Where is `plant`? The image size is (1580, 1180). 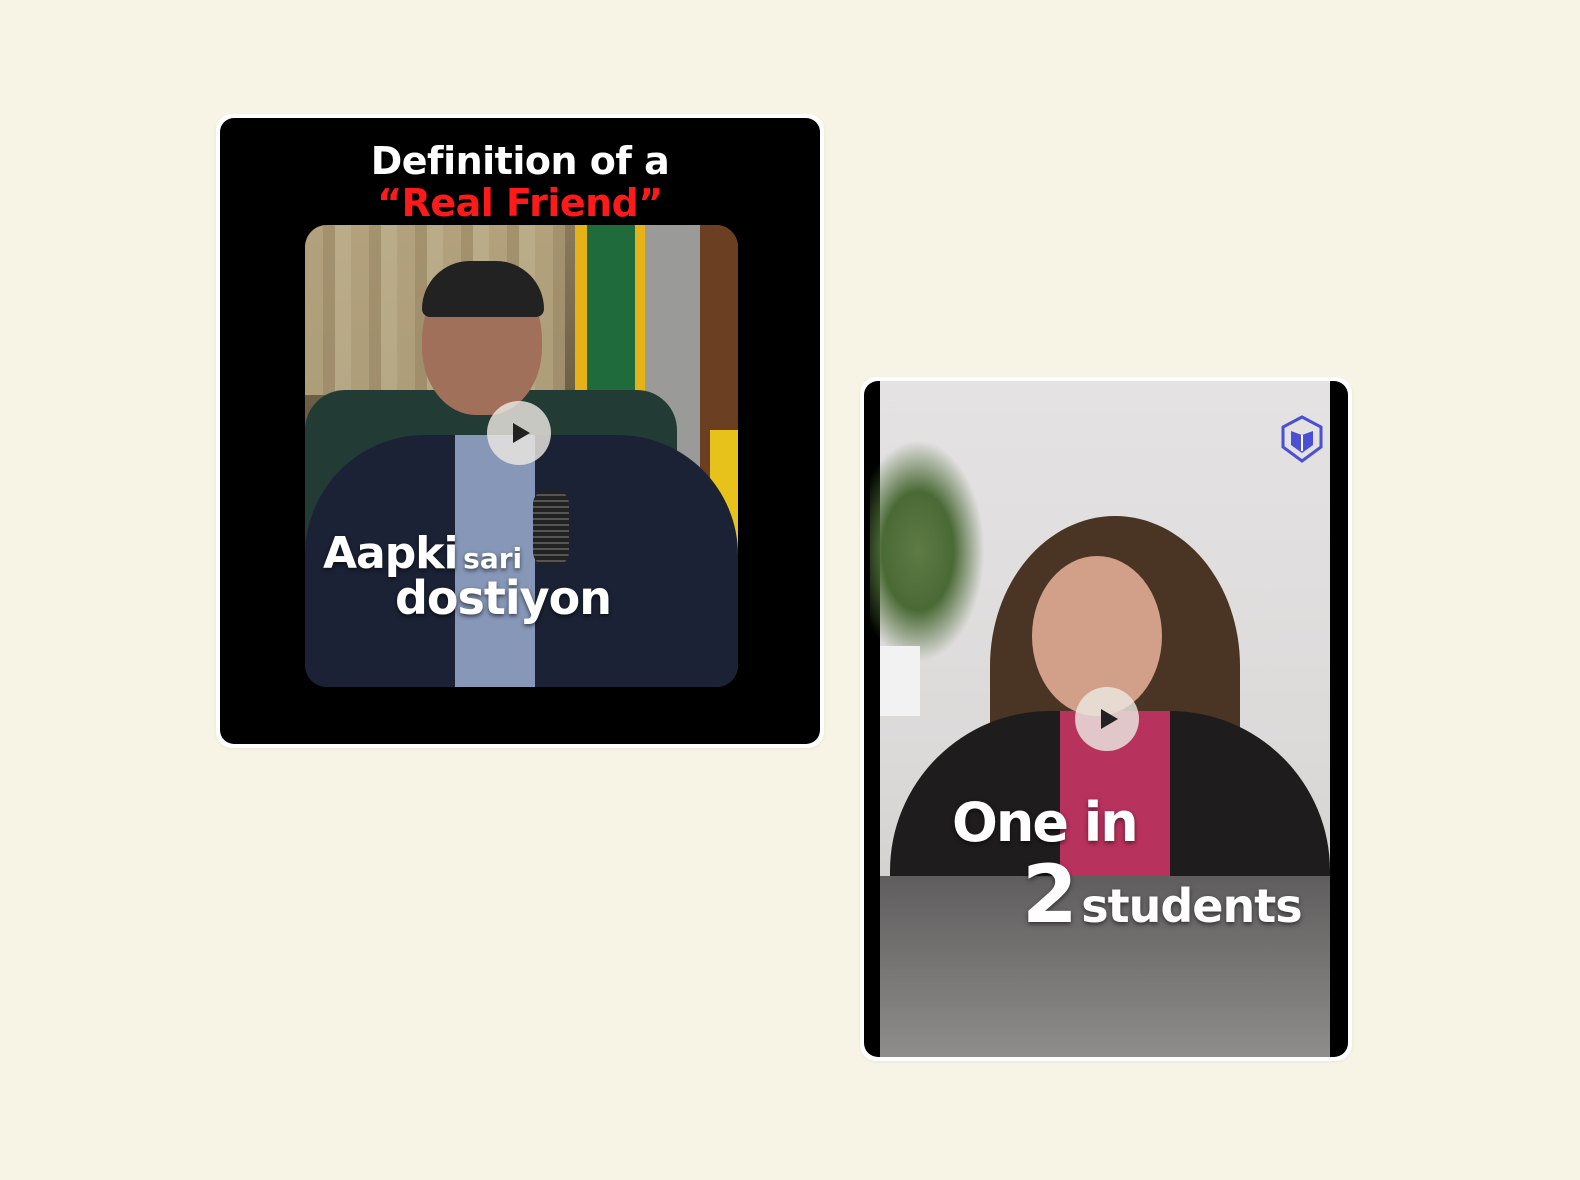 plant is located at coordinates (930, 551).